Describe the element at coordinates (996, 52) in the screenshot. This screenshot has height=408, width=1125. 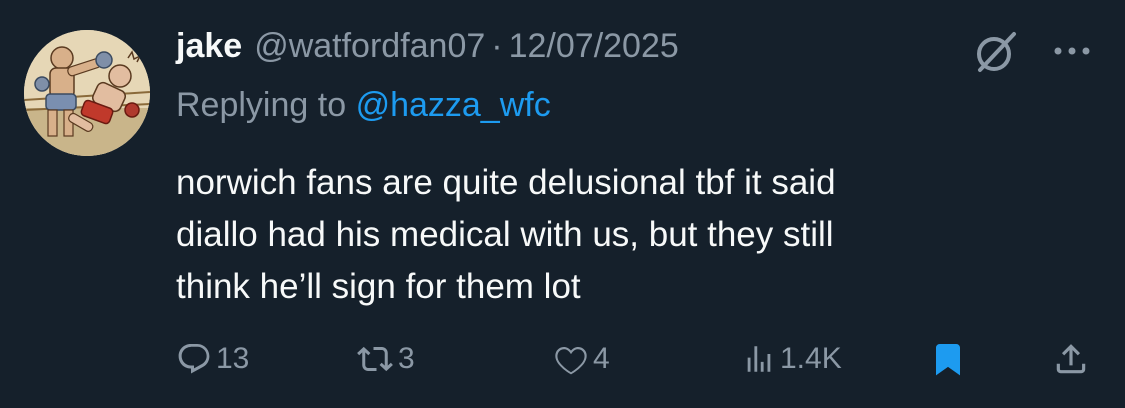
I see `grok-icon` at that location.